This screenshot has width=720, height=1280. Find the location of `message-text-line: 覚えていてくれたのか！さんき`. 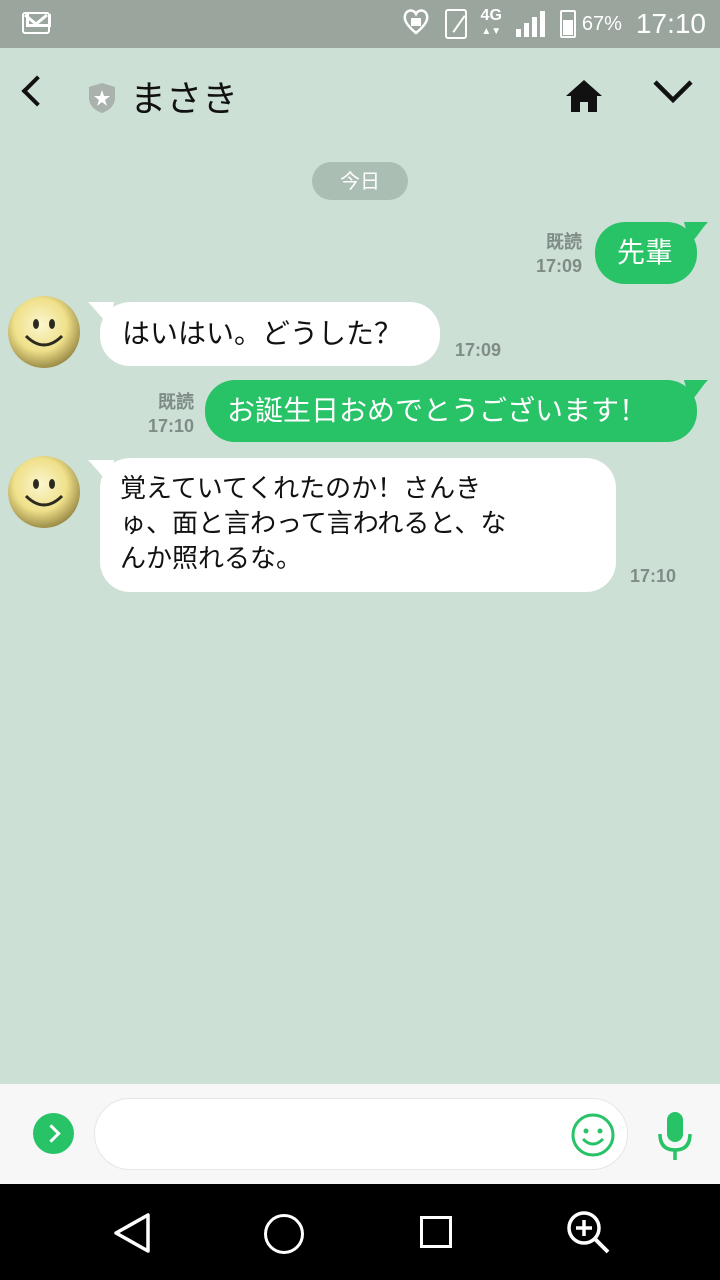

message-text-line: 覚えていてくれたのか！さんき is located at coordinates (301, 489).